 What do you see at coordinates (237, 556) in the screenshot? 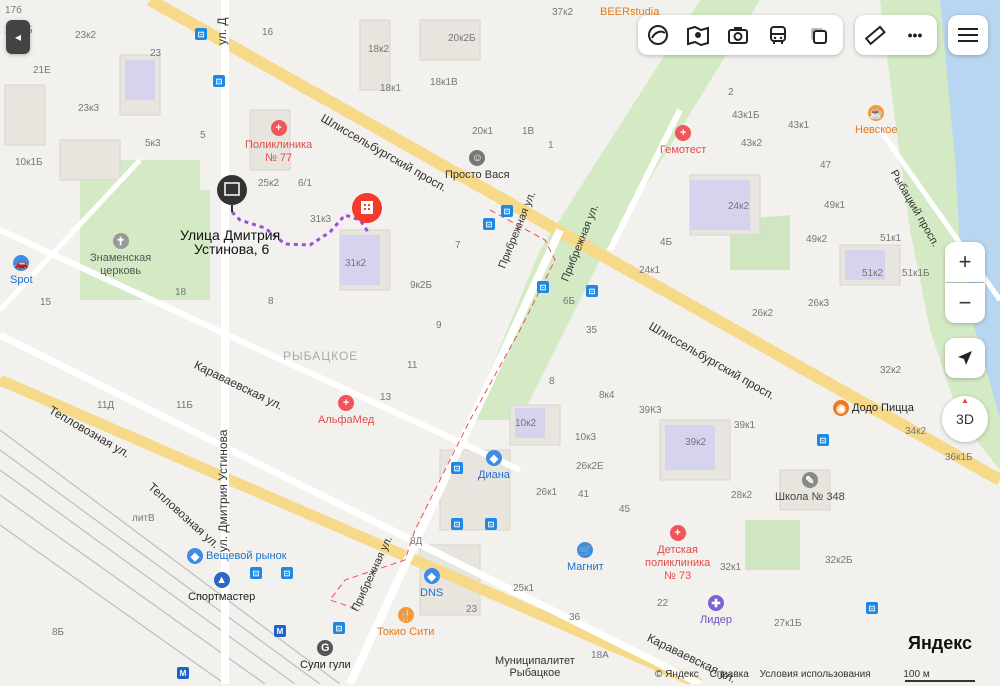
I see `poi-veshevoy: ◆ Вещевой рынок` at bounding box center [237, 556].